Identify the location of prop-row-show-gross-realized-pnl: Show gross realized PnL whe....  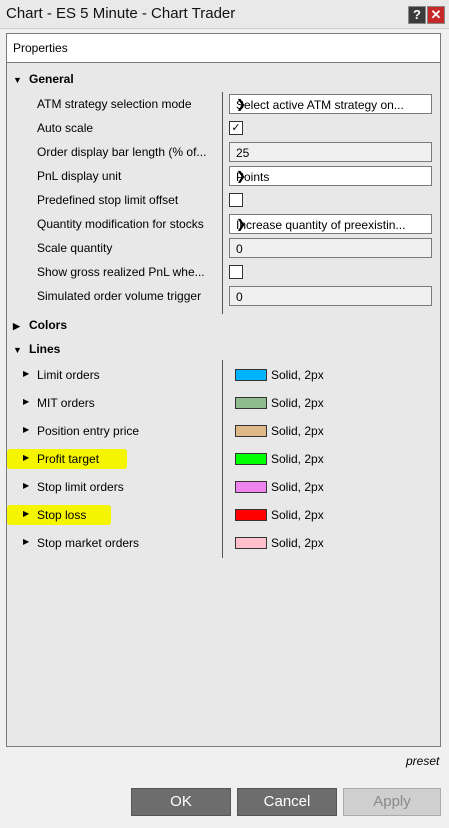
(223, 272).